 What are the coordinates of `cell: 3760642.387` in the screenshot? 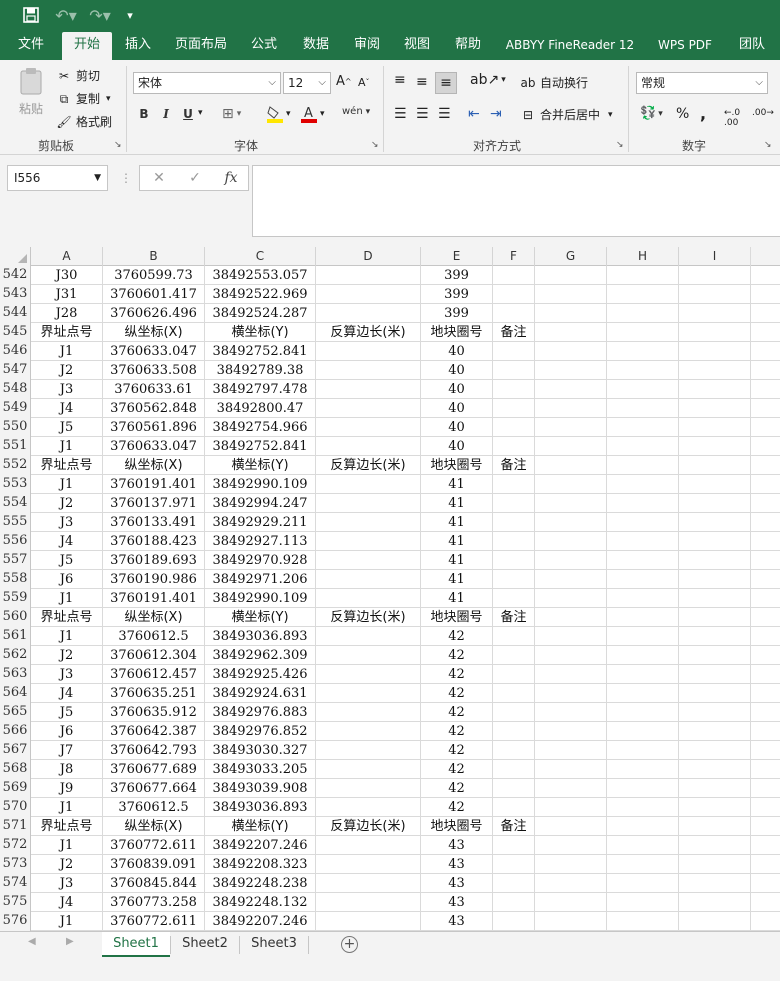 It's located at (154, 731).